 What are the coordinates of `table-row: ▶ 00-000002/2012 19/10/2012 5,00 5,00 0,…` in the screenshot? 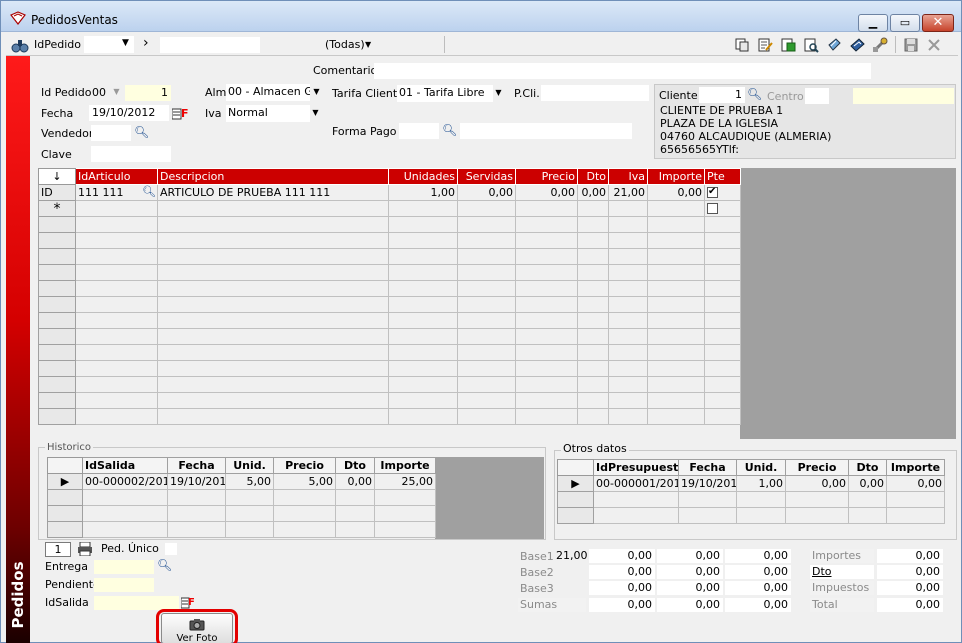 It's located at (241, 481).